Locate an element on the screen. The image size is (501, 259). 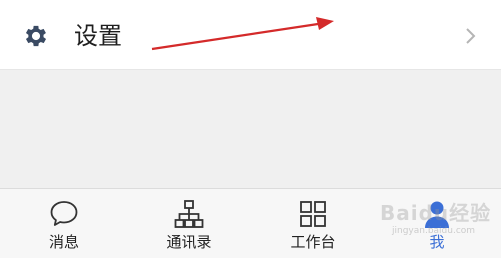
chat-bubble-icon is located at coordinates (64, 213).